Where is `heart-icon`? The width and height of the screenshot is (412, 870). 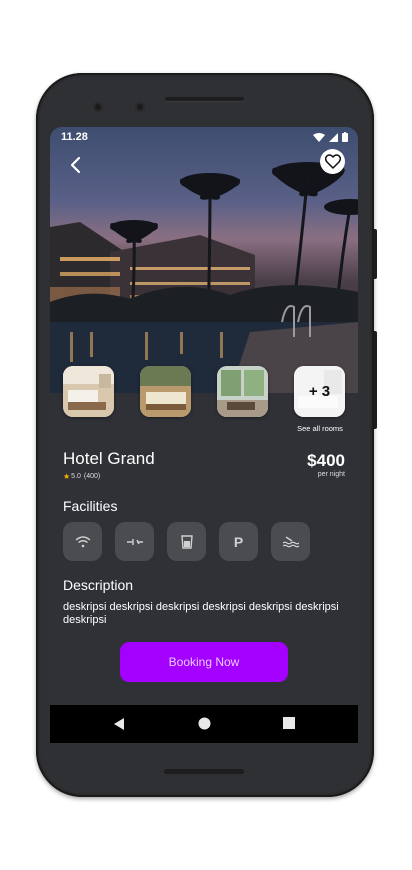
heart-icon is located at coordinates (332, 161).